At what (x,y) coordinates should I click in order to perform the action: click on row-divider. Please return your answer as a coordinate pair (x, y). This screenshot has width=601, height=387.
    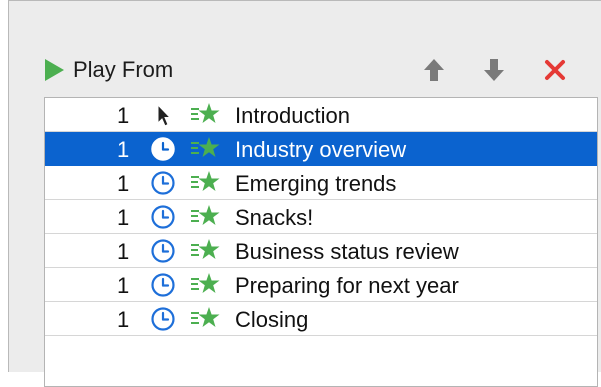
    Looking at the image, I should click on (321, 335).